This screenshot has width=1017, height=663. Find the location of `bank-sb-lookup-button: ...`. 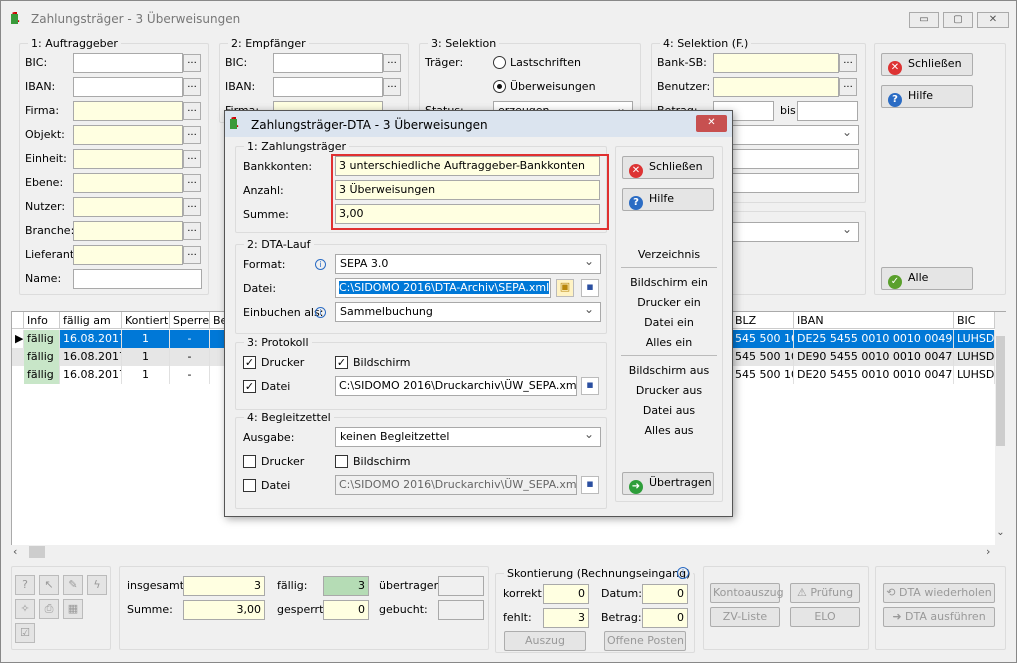

bank-sb-lookup-button: ... is located at coordinates (848, 63).